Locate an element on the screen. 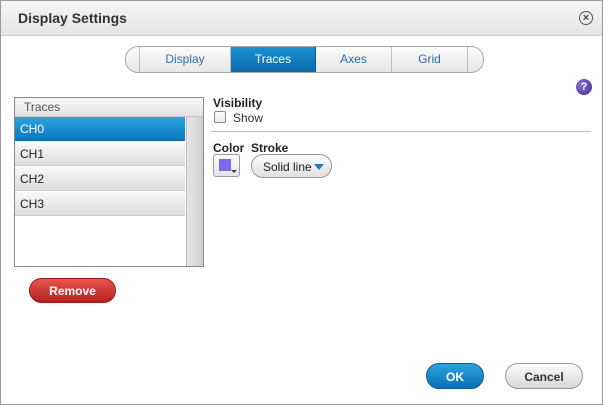  tab-display: Display is located at coordinates (185, 59).